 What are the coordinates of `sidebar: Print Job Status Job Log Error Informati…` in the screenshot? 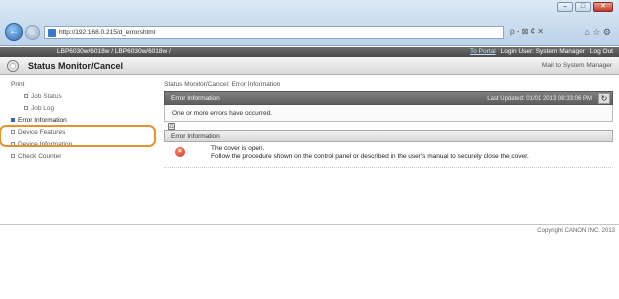 It's located at (79, 121).